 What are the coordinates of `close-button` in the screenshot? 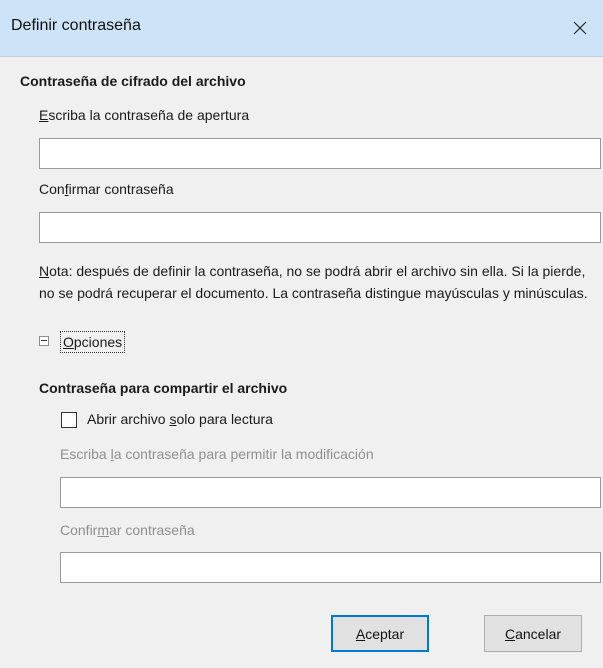 It's located at (580, 28).